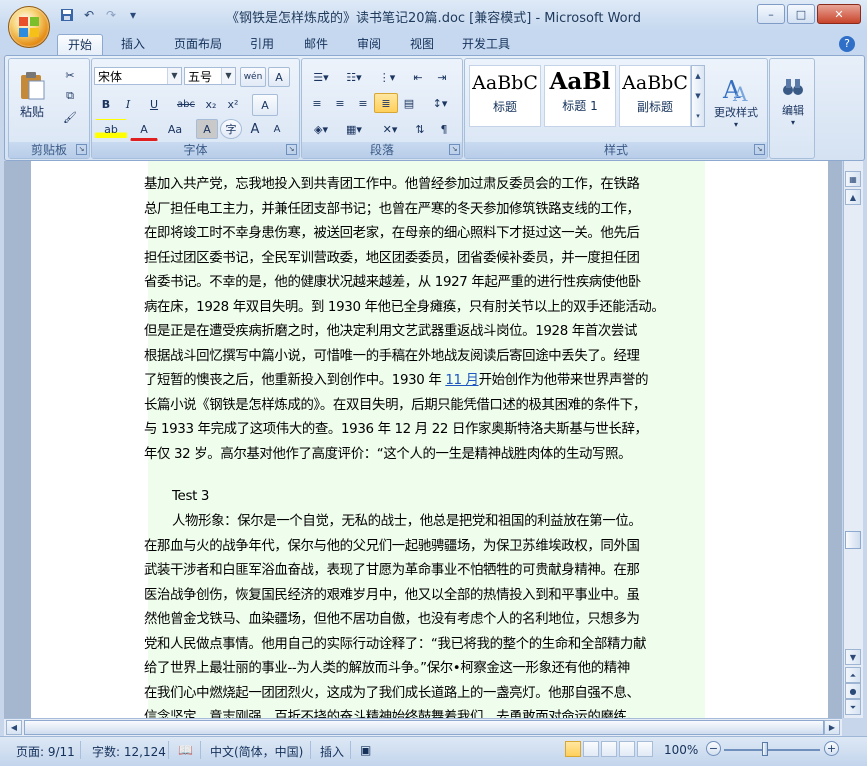 The image size is (867, 766). What do you see at coordinates (231, 129) in the screenshot?
I see `enclose-char-button: 字` at bounding box center [231, 129].